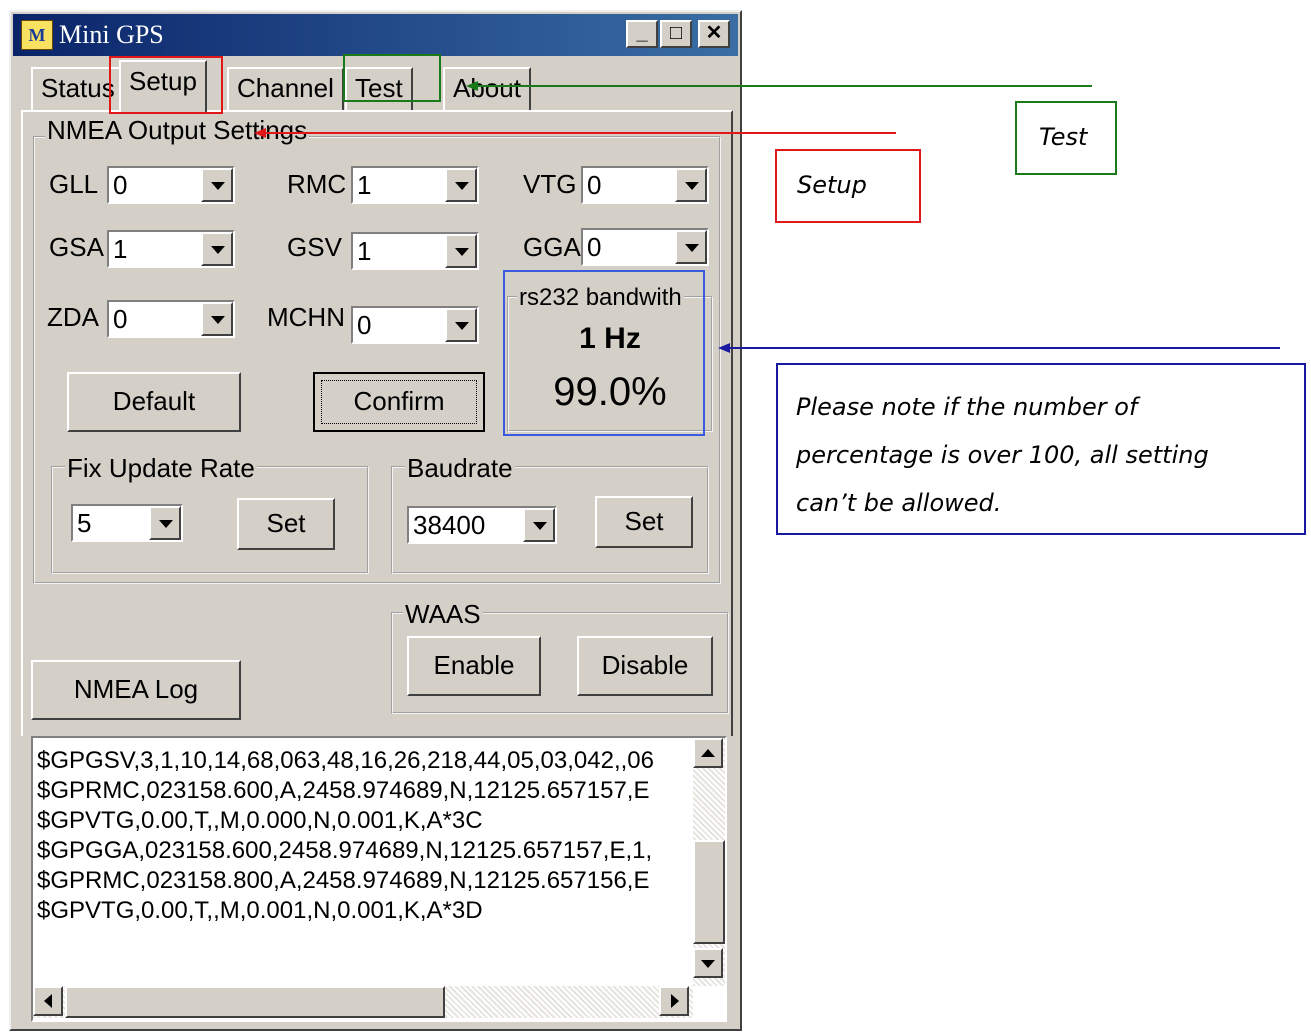 Image resolution: width=1311 pixels, height=1033 pixels. Describe the element at coordinates (999, 348) in the screenshot. I see `bandwidth-arrow` at that location.